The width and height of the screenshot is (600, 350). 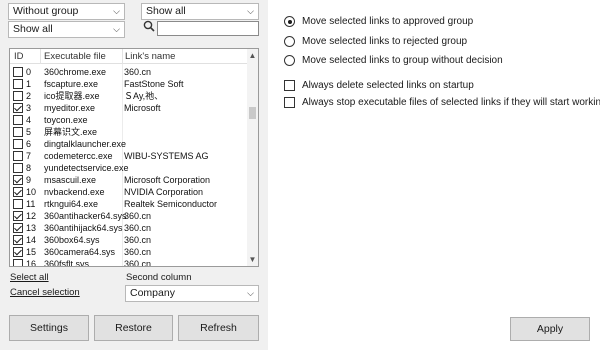 I want to click on row-id: 5, so click(x=29, y=132).